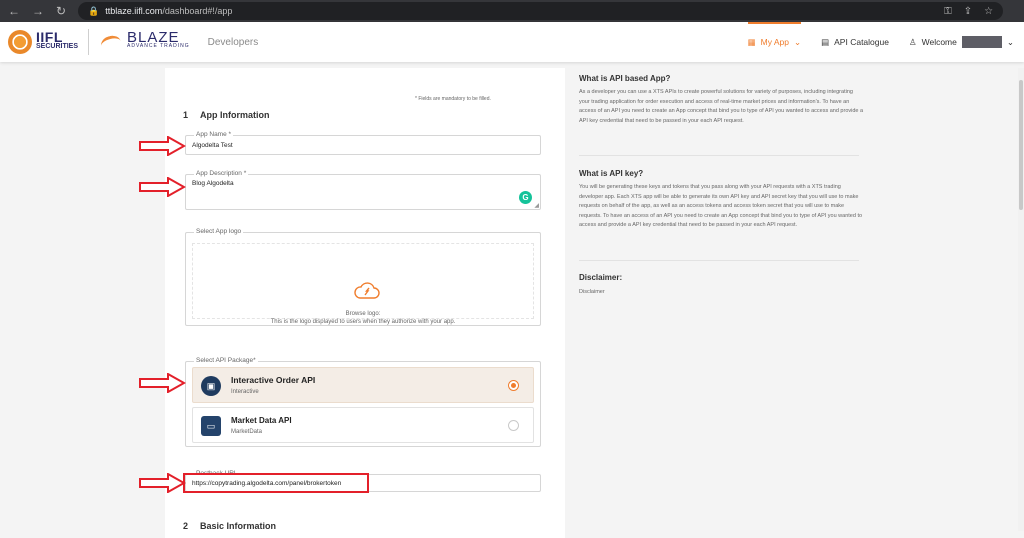  I want to click on package-option-market-data: ▭ Market Data API MarketData, so click(363, 425).